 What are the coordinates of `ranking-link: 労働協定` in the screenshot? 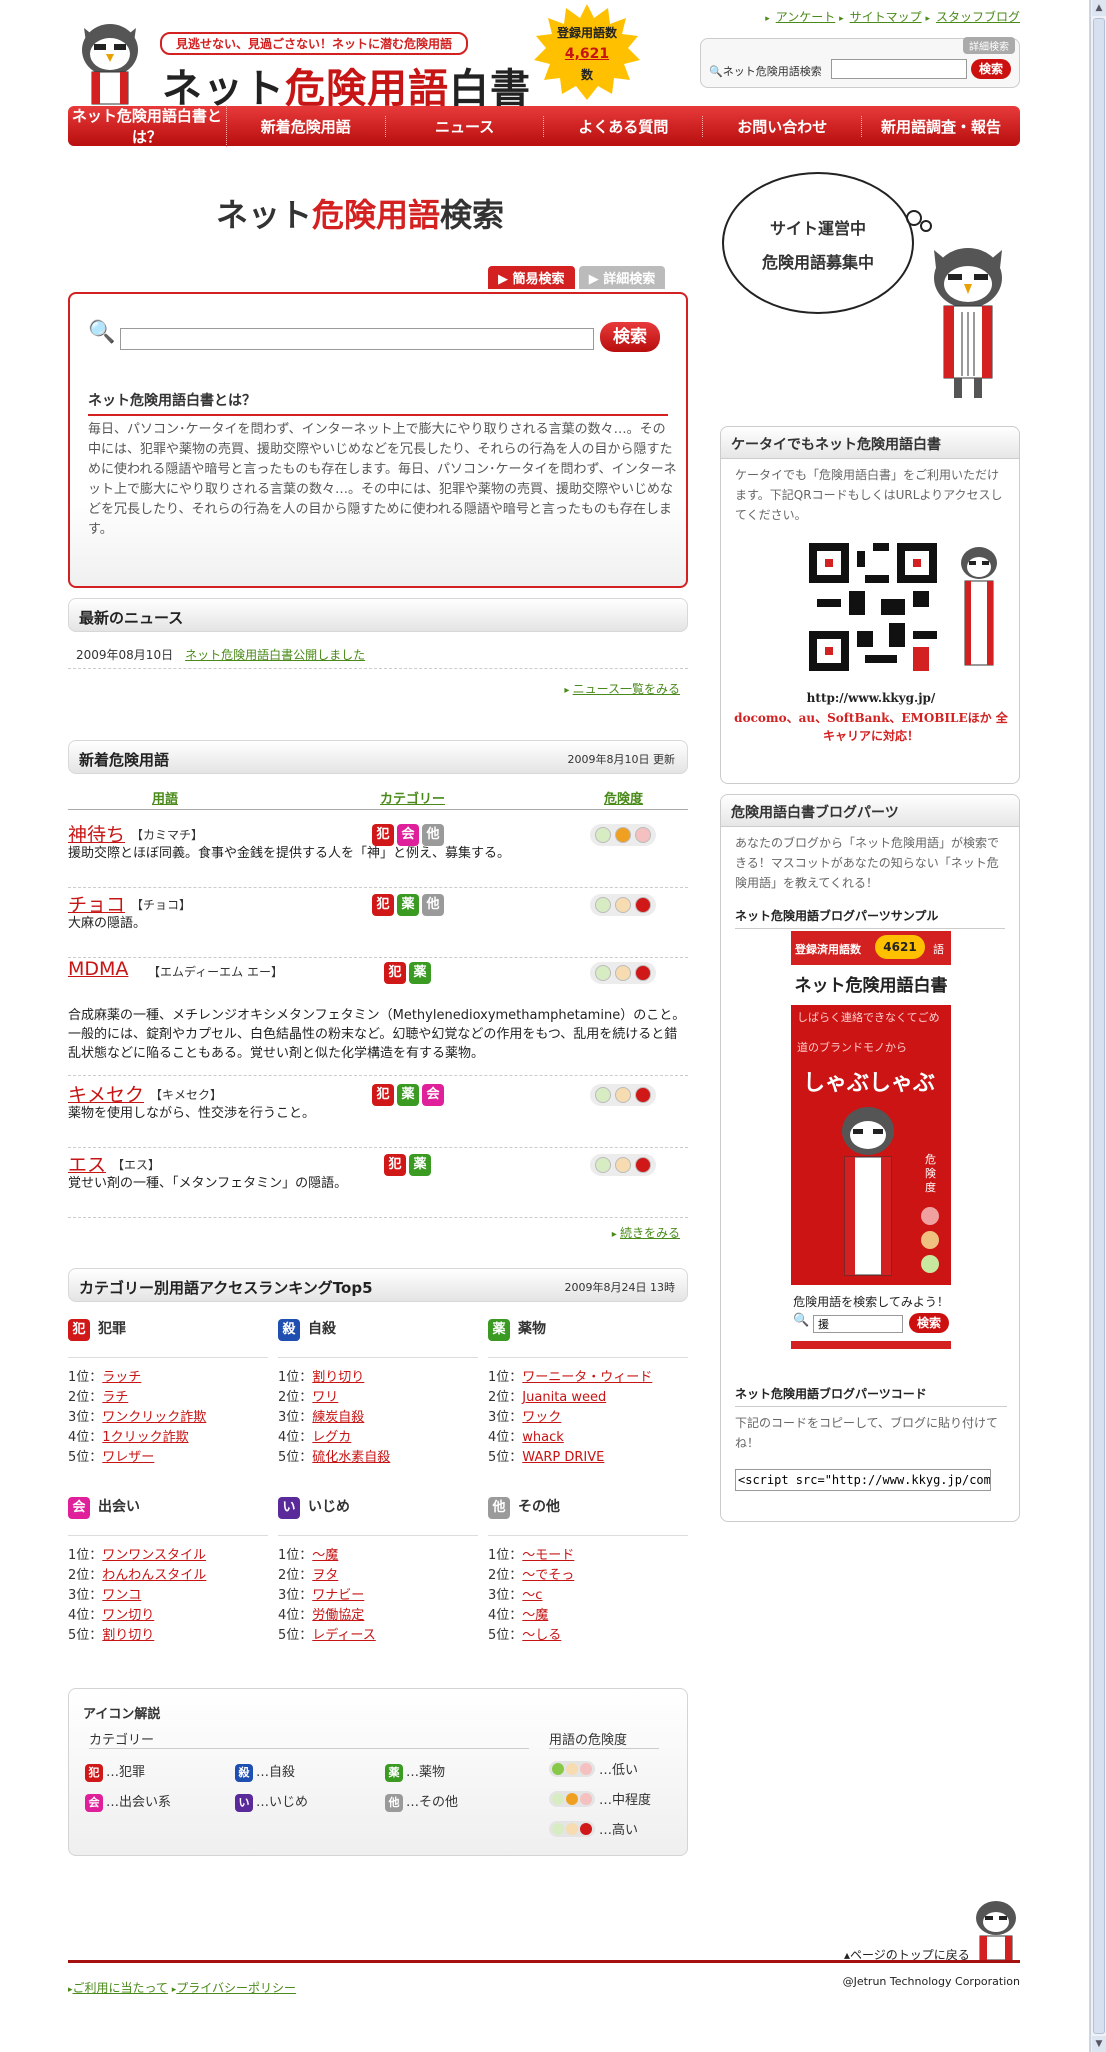 It's located at (338, 1615).